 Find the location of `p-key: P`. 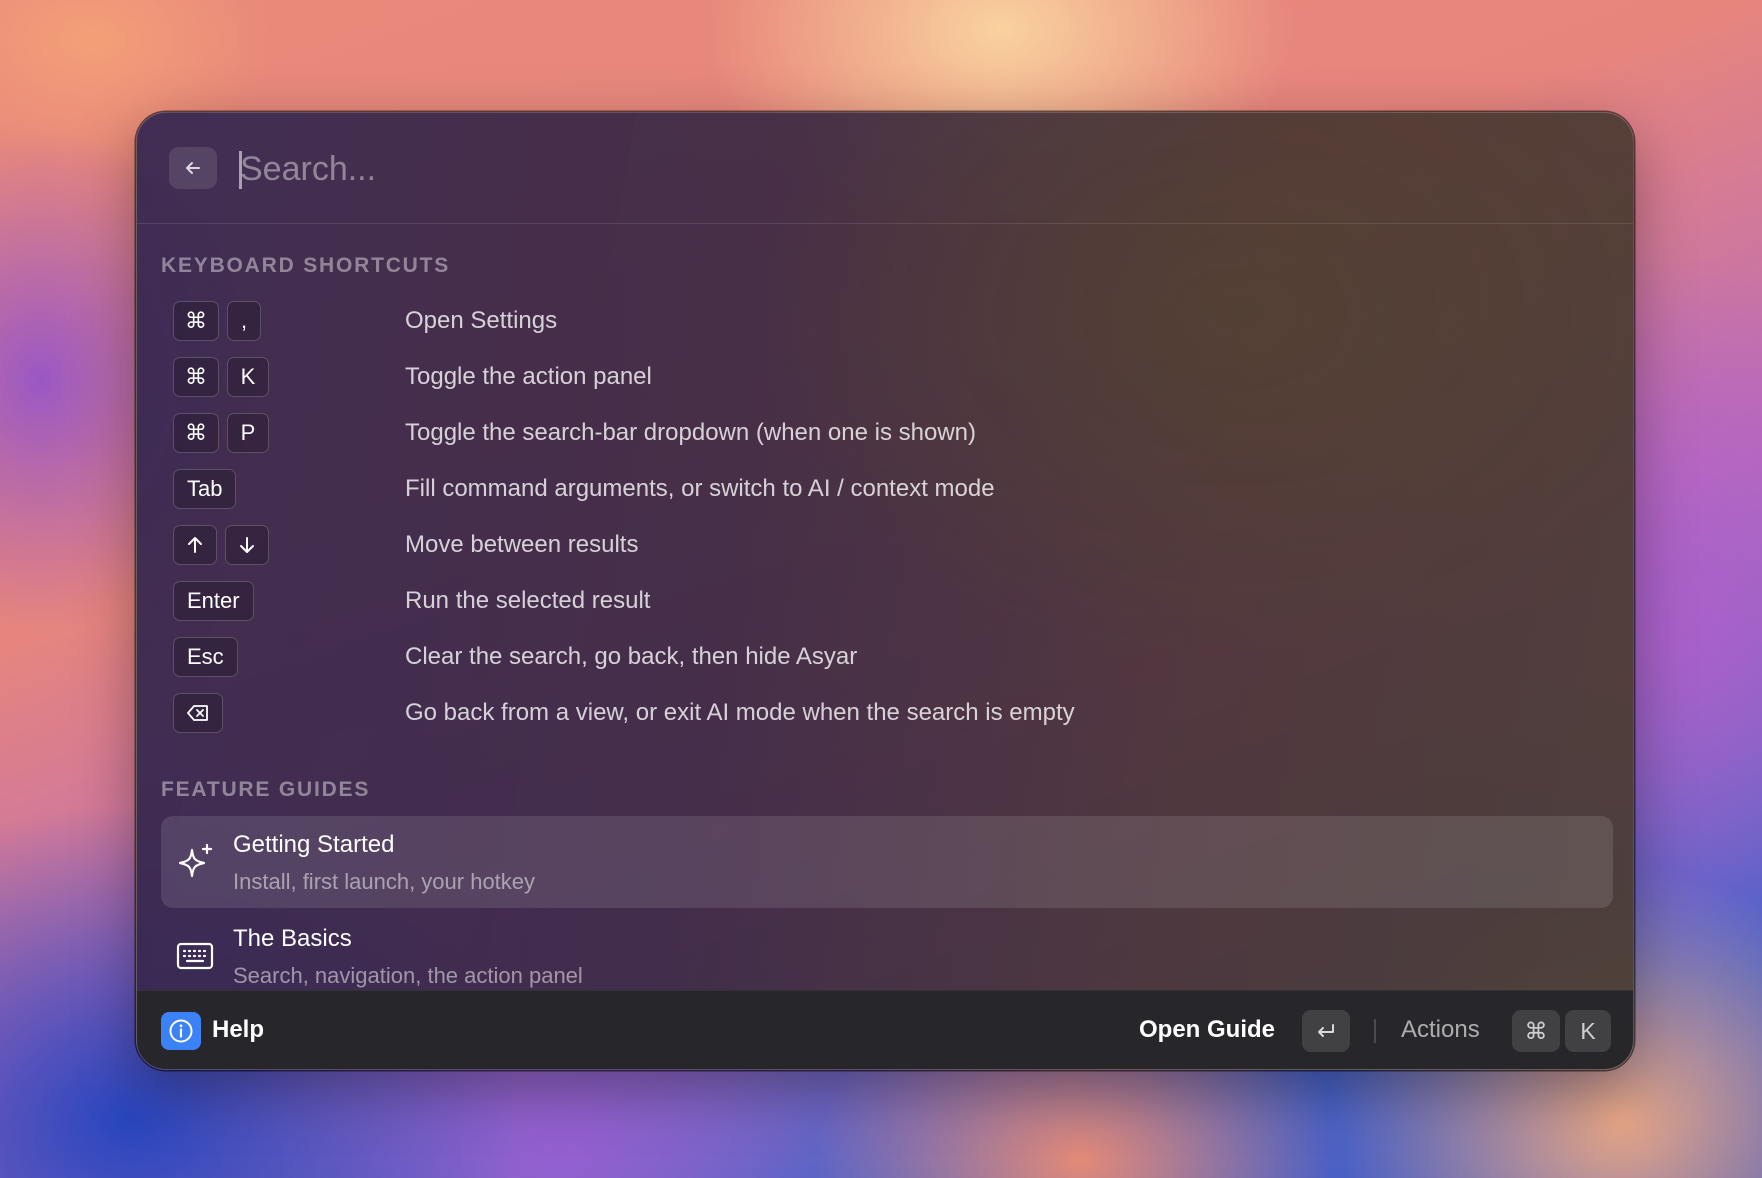

p-key: P is located at coordinates (248, 433).